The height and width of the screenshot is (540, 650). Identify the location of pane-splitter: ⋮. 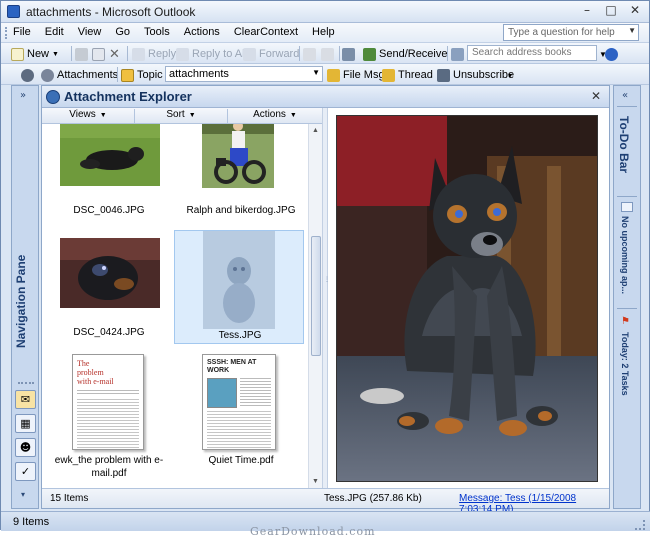
(326, 298).